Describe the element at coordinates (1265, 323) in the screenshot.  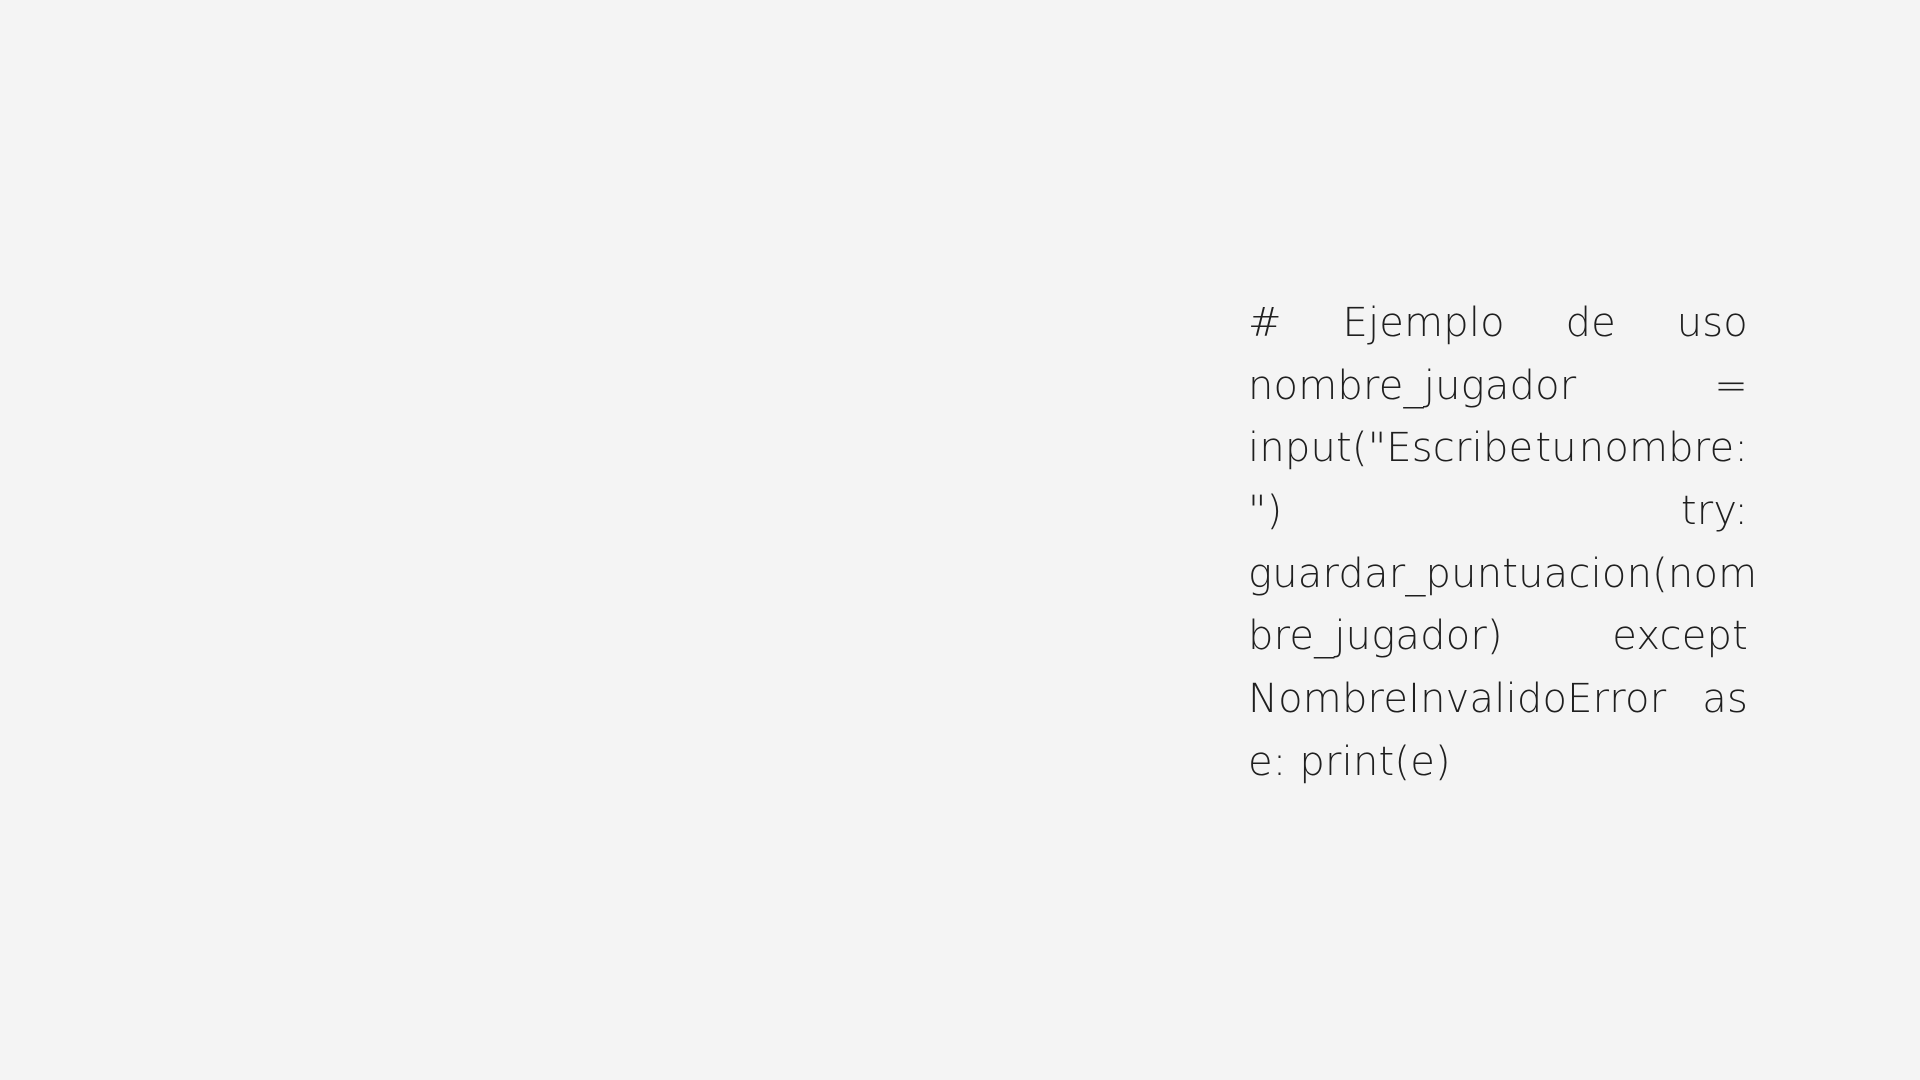
I see `code-token: #` at that location.